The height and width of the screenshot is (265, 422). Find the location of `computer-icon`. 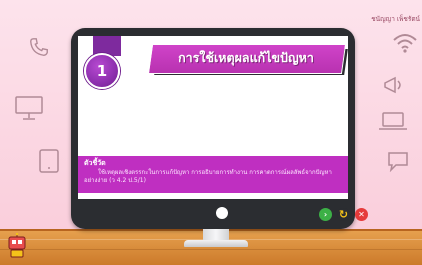

computer-icon is located at coordinates (29, 108).